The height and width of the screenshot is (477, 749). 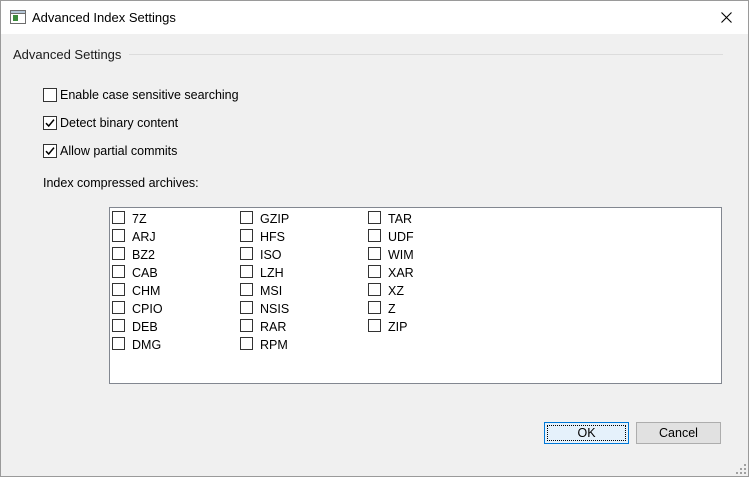 I want to click on close-button, so click(x=726, y=17).